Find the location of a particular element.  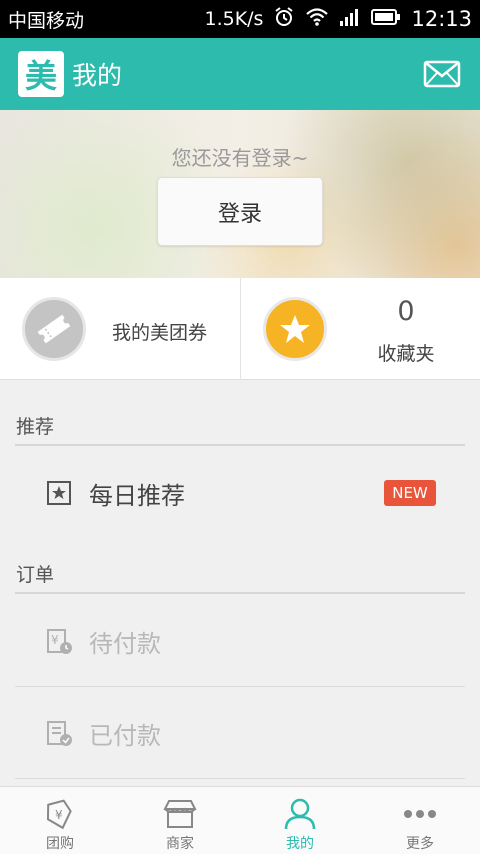

pending-payment-row: ¥ 待付款 is located at coordinates (240, 641).